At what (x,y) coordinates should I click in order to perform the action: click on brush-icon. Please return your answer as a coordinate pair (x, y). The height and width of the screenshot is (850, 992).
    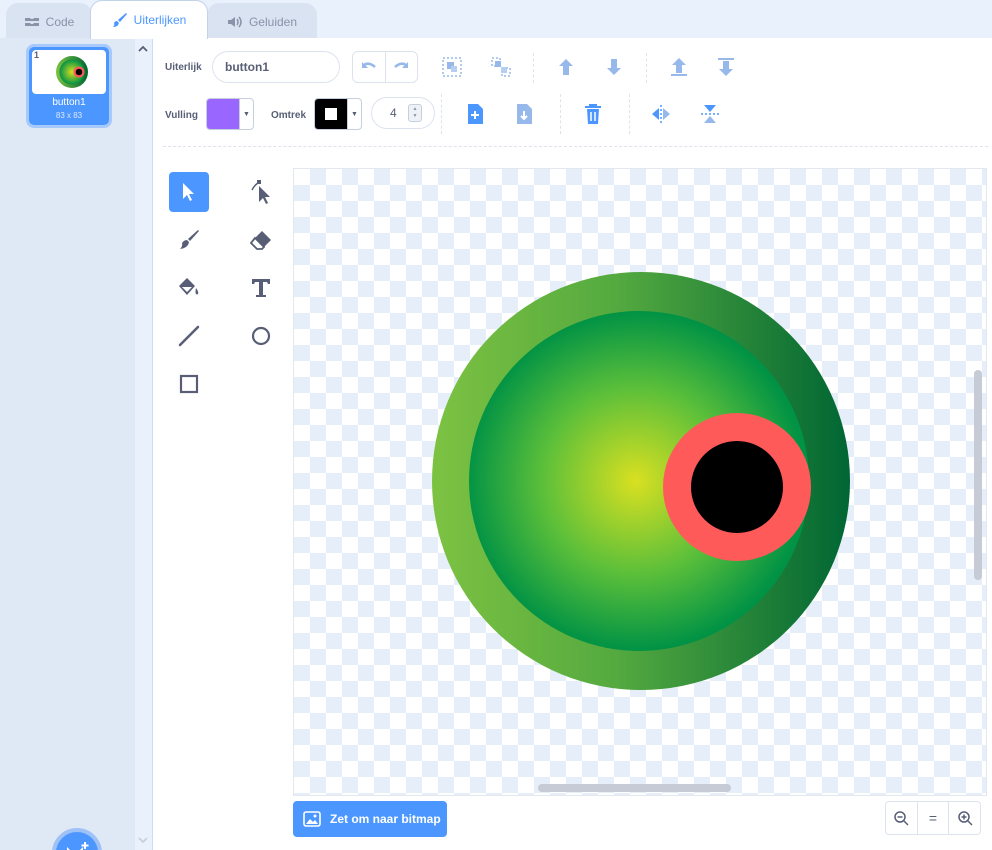
    Looking at the image, I should click on (119, 20).